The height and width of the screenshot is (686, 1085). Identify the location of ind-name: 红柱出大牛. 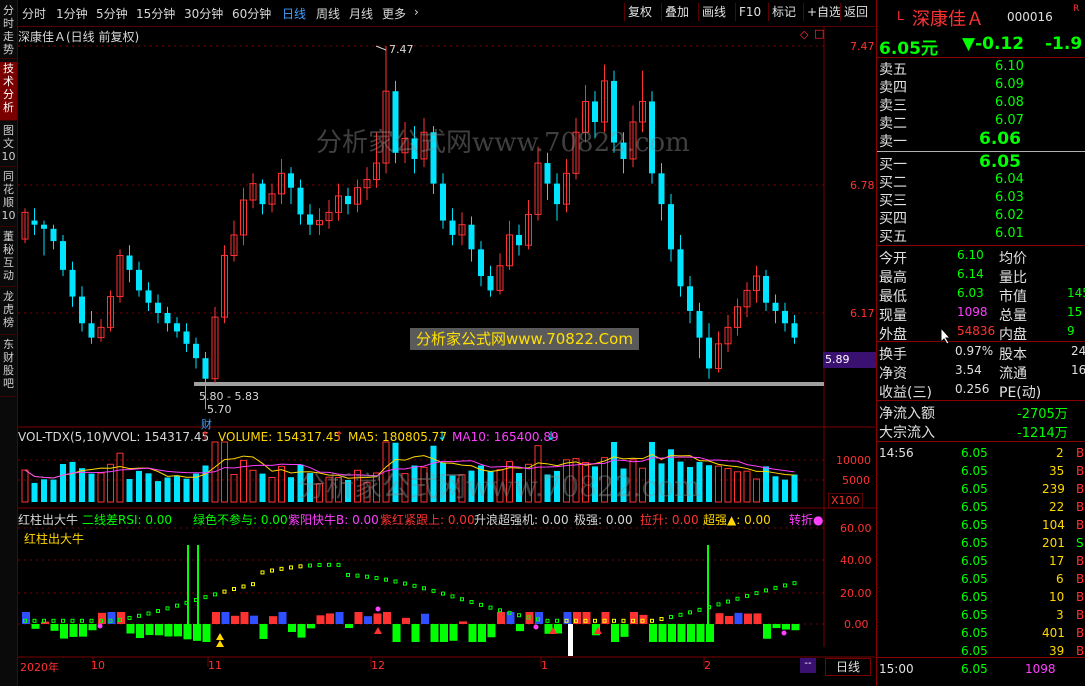
(48, 519).